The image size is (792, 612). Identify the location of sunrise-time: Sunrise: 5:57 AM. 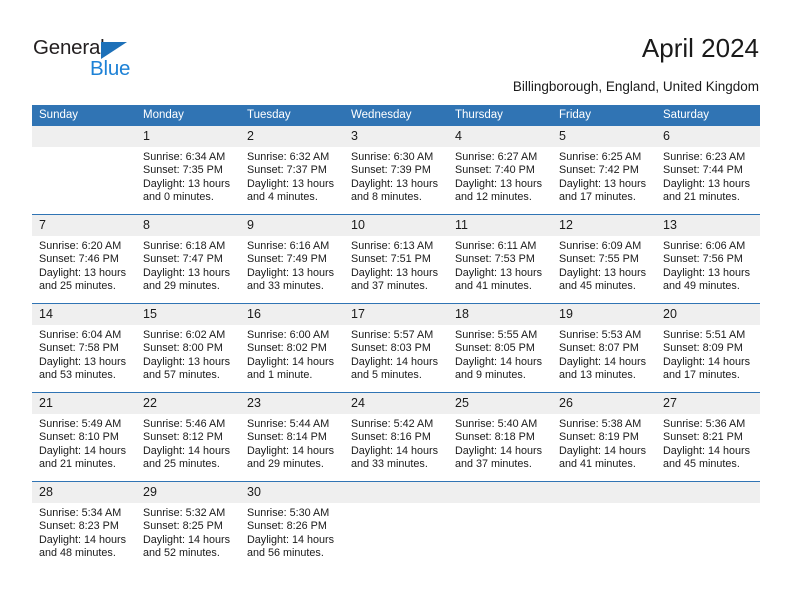
(392, 335).